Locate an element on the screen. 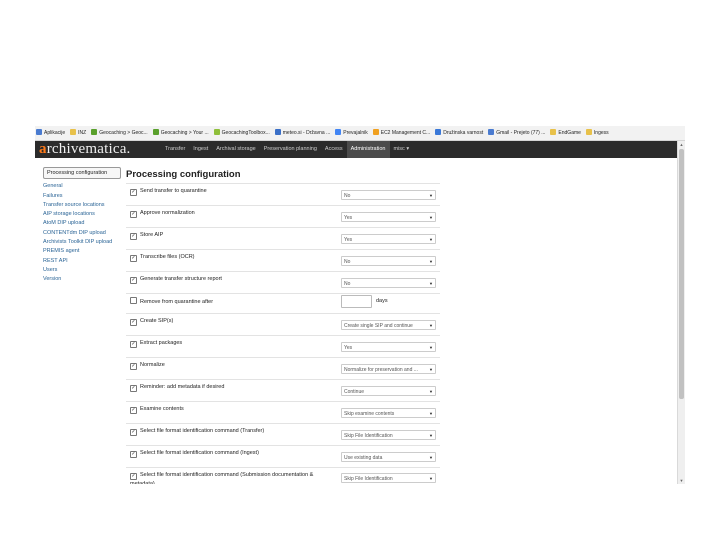 This screenshot has height=540, width=720. bookmark-item: Družinska varnost is located at coordinates (458, 133).